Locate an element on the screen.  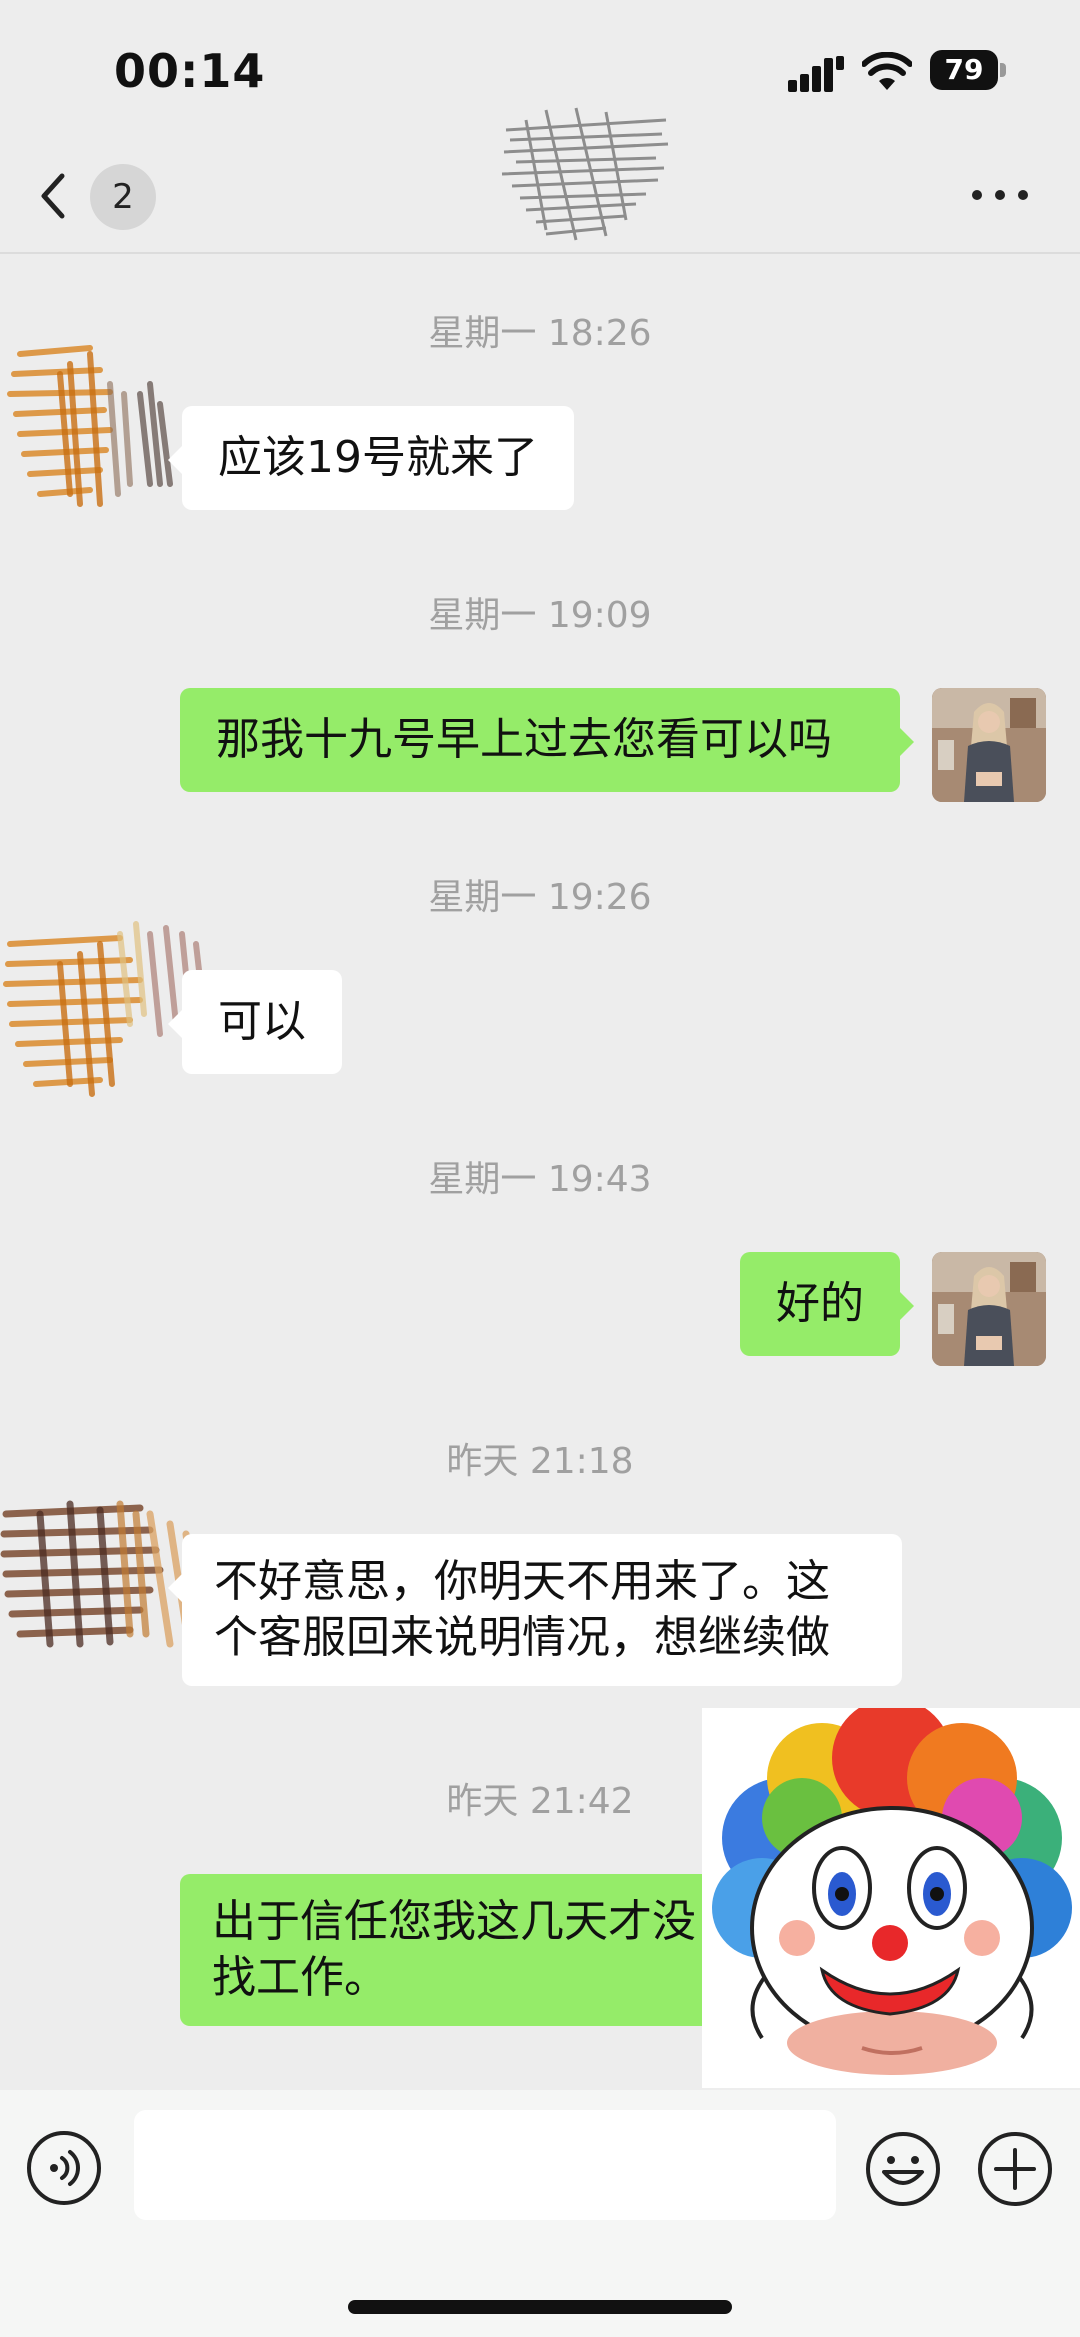
back-button: 2 is located at coordinates (101, 196).